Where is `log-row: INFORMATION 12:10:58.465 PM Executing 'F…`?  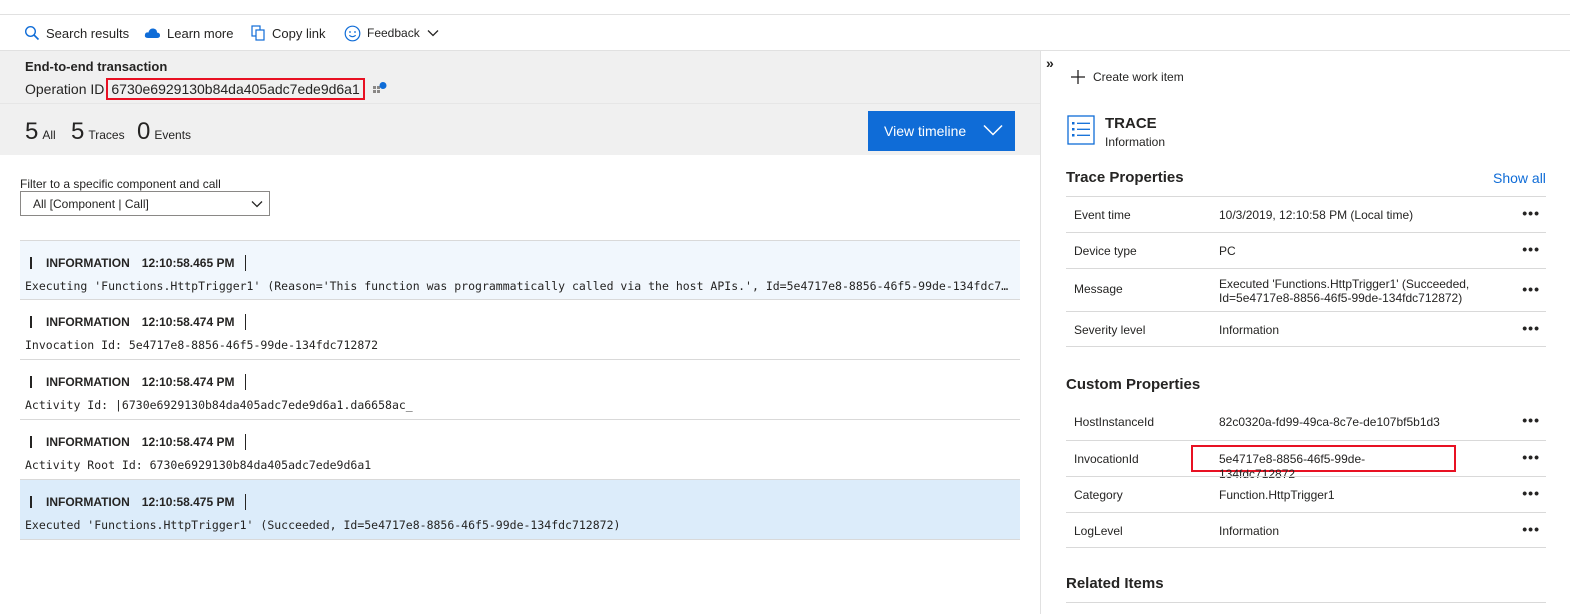 log-row: INFORMATION 12:10:58.465 PM Executing 'F… is located at coordinates (520, 270).